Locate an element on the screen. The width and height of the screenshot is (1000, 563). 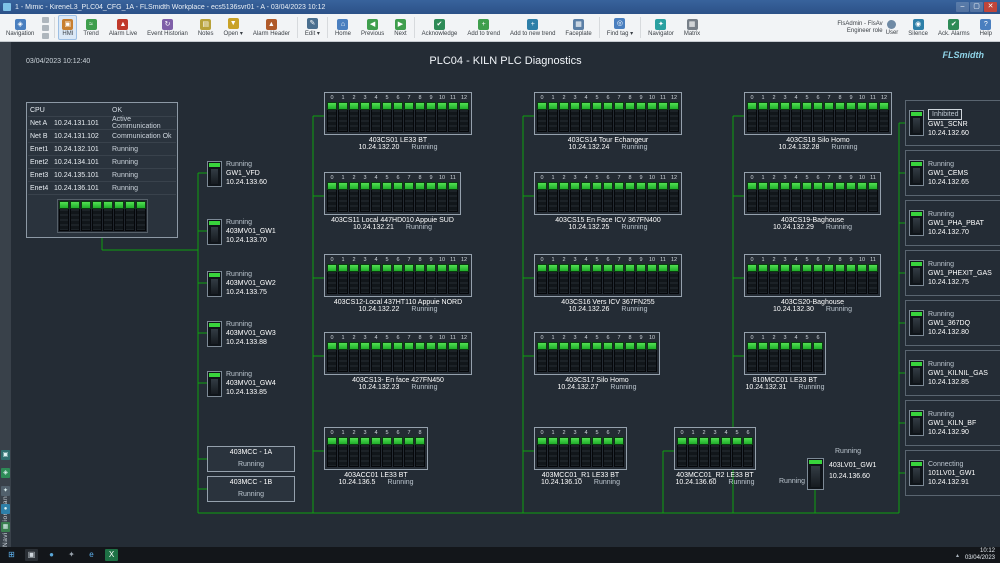
minimize-button: – is located at coordinates (962, 7).